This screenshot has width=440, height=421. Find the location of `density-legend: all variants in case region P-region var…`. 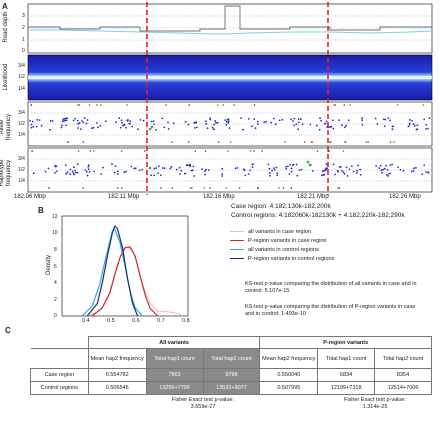

density-legend: all variants in case region P-region var… is located at coordinates (332, 245).